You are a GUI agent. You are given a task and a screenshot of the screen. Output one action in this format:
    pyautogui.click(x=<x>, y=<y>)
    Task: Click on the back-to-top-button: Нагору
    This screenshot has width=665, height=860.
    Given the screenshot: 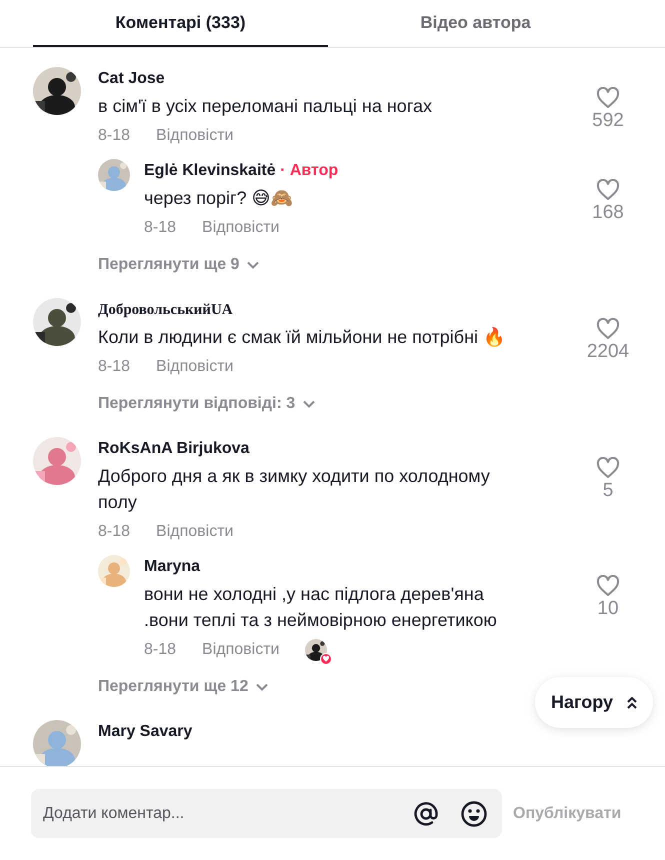 What is the action you would take?
    pyautogui.click(x=593, y=702)
    